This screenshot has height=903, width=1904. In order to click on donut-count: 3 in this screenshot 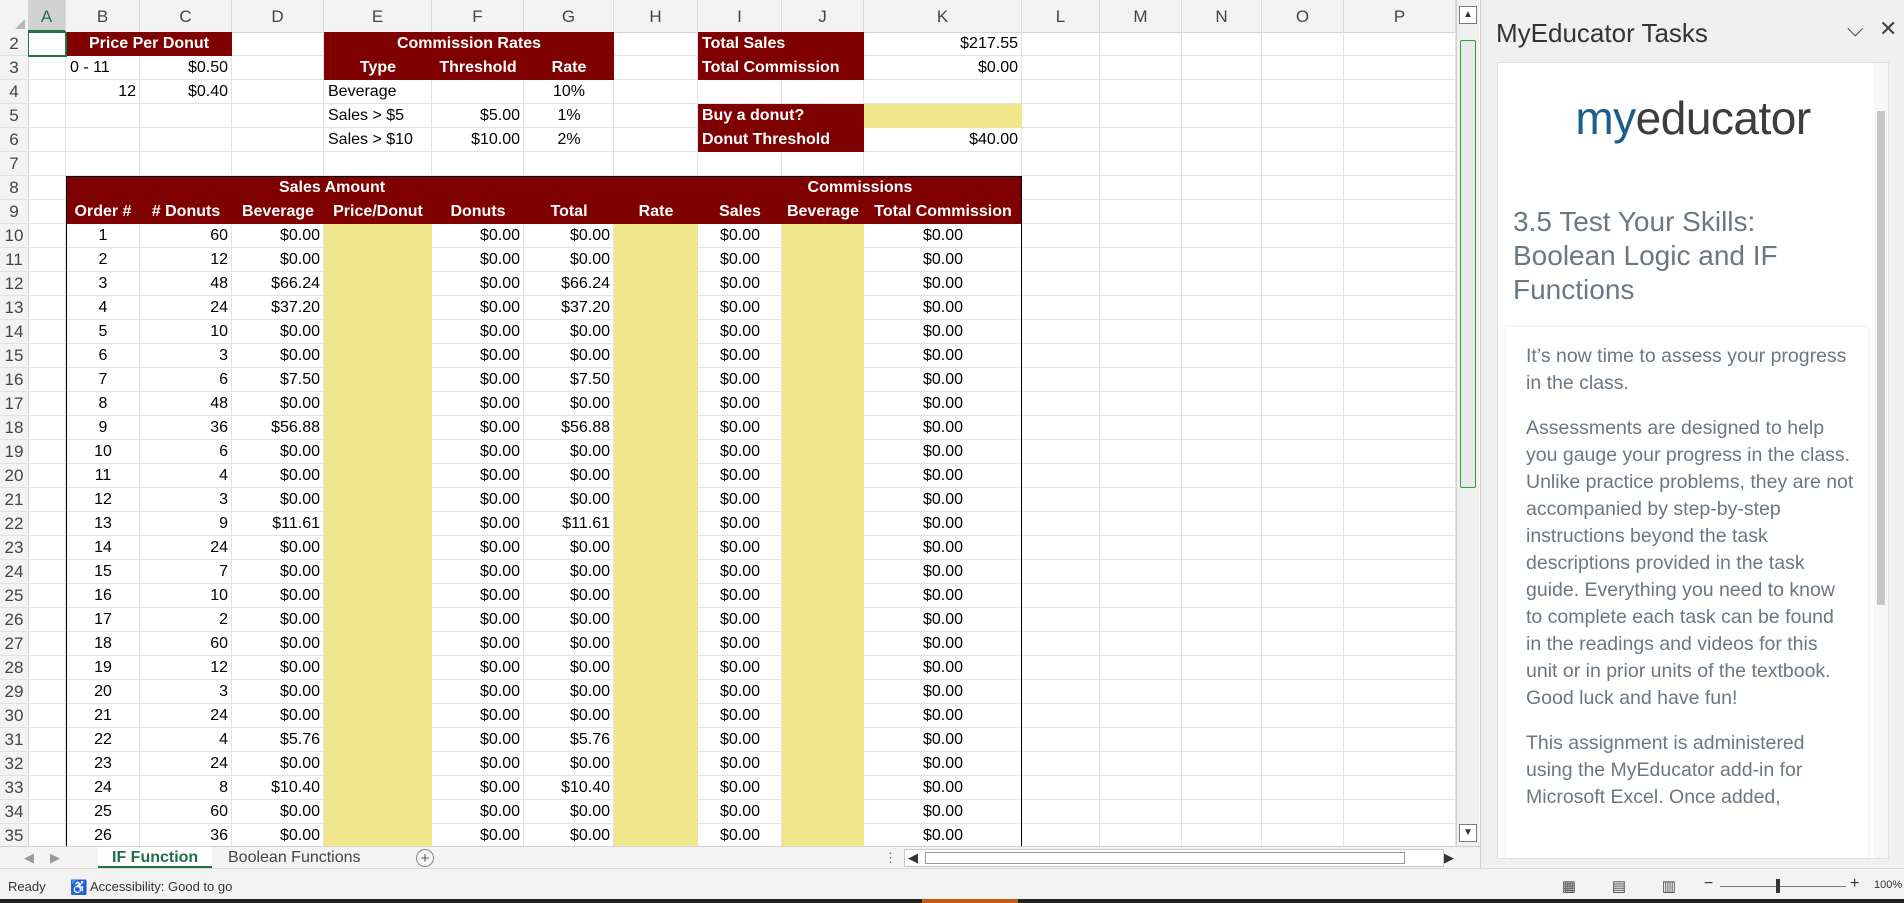, I will do `click(186, 356)`.